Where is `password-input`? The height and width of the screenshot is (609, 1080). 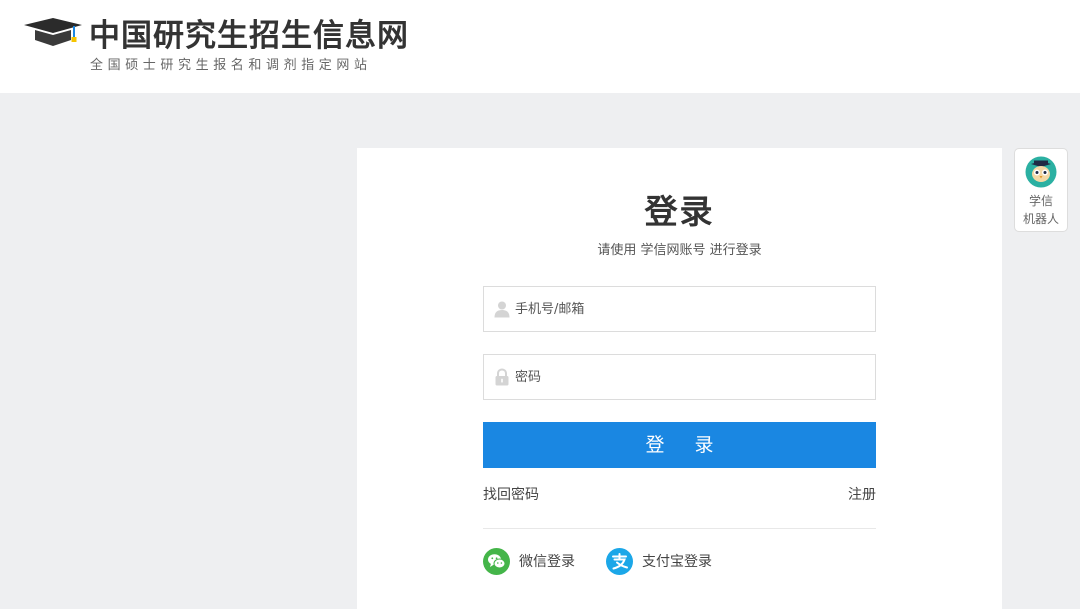 password-input is located at coordinates (692, 377).